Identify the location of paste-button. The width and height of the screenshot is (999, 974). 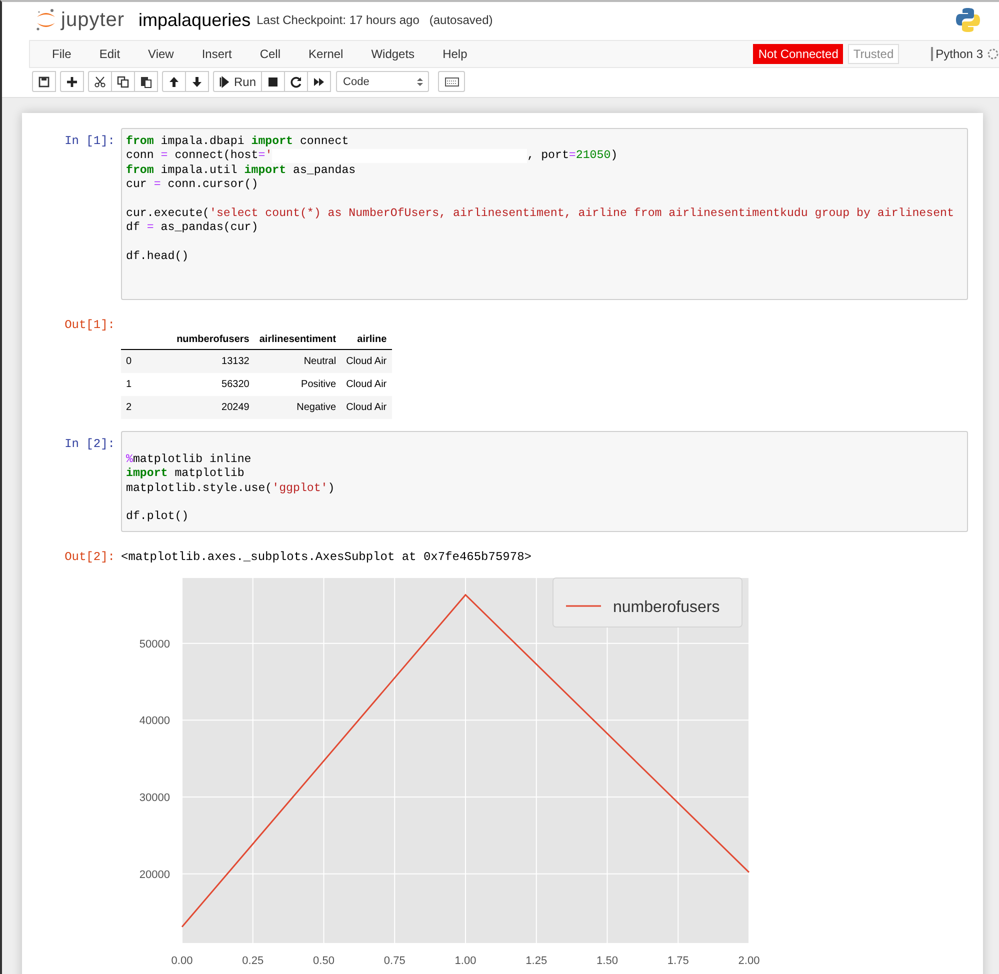
(146, 81).